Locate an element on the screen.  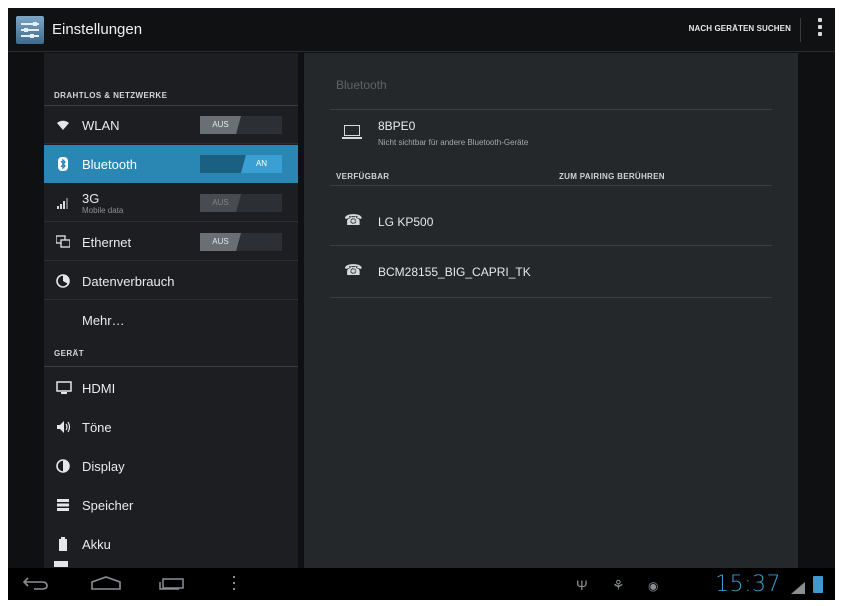
home-icon is located at coordinates (106, 583).